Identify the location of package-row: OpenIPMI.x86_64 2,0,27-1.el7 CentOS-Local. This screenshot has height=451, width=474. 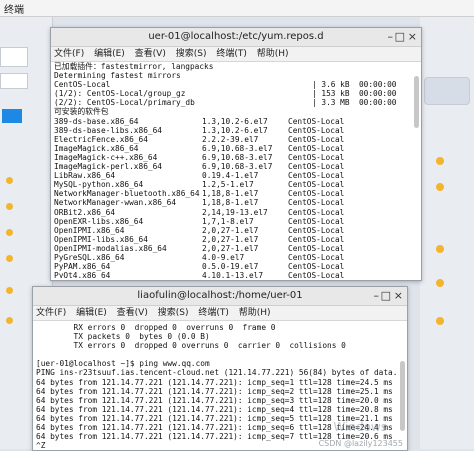
(237, 230).